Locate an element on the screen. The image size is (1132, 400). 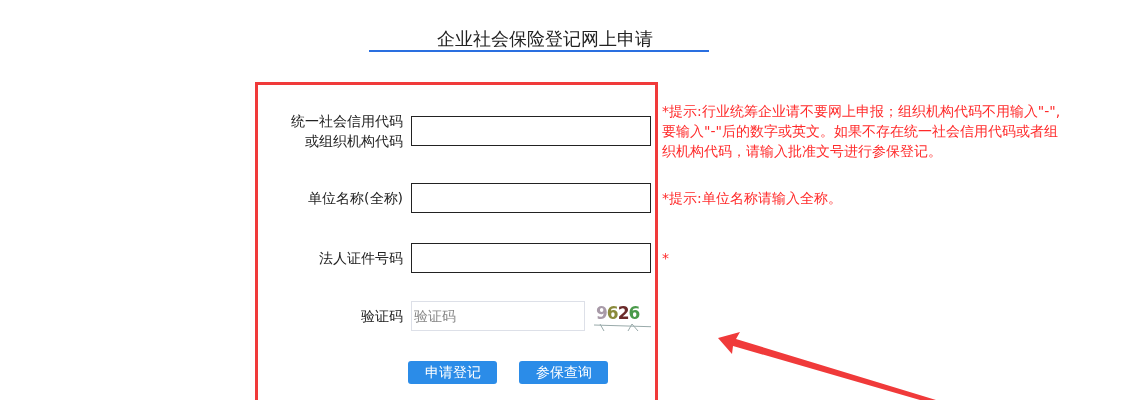
field-label: 法人证件号码 is located at coordinates (361, 258).